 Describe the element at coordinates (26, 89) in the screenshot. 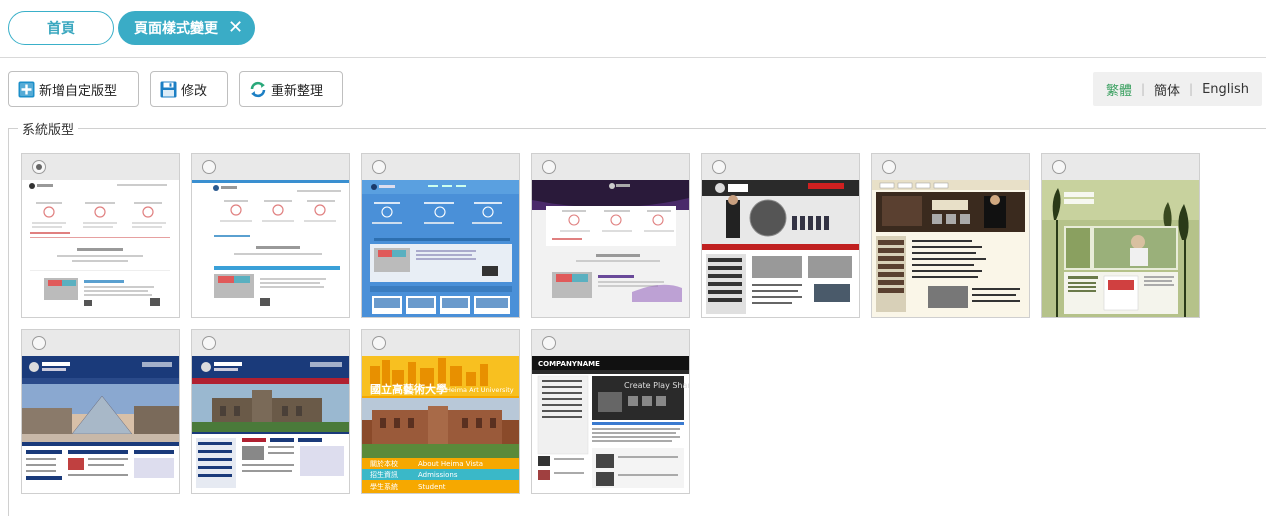

I see `add-icon` at that location.